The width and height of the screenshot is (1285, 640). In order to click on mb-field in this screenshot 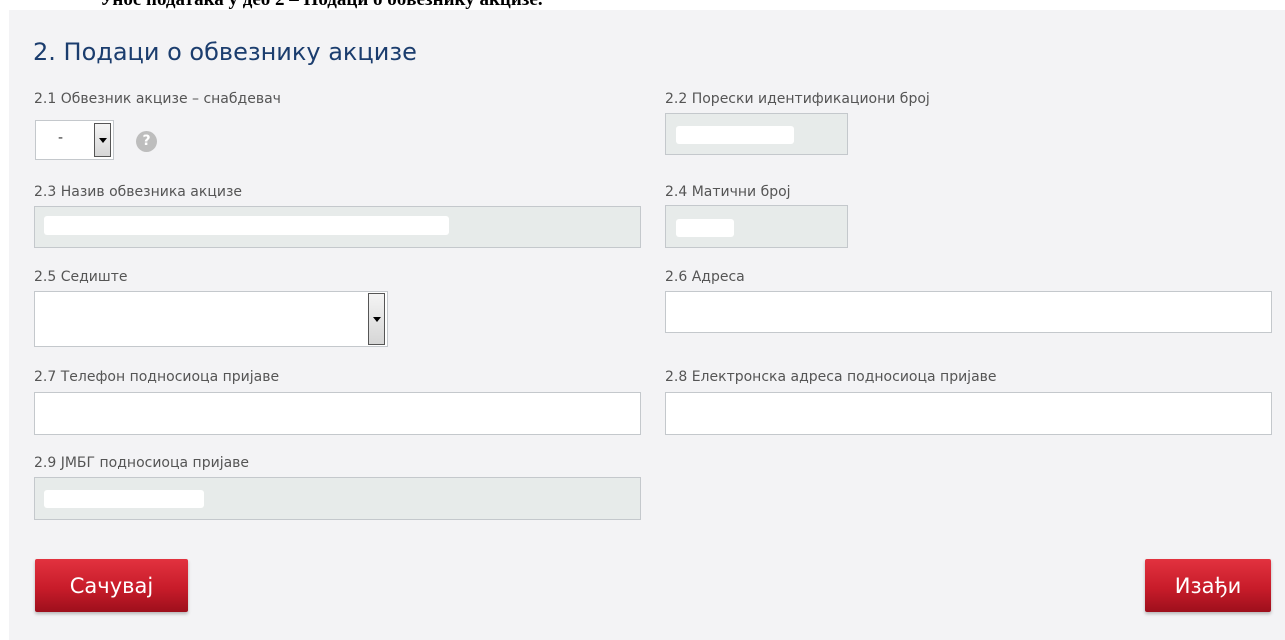, I will do `click(756, 226)`.